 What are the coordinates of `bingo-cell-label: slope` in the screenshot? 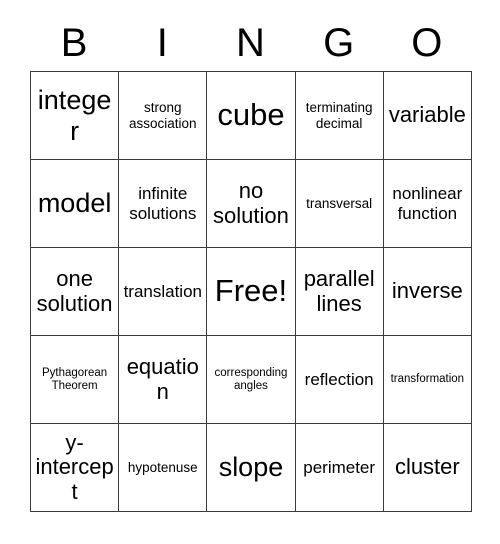 It's located at (251, 467).